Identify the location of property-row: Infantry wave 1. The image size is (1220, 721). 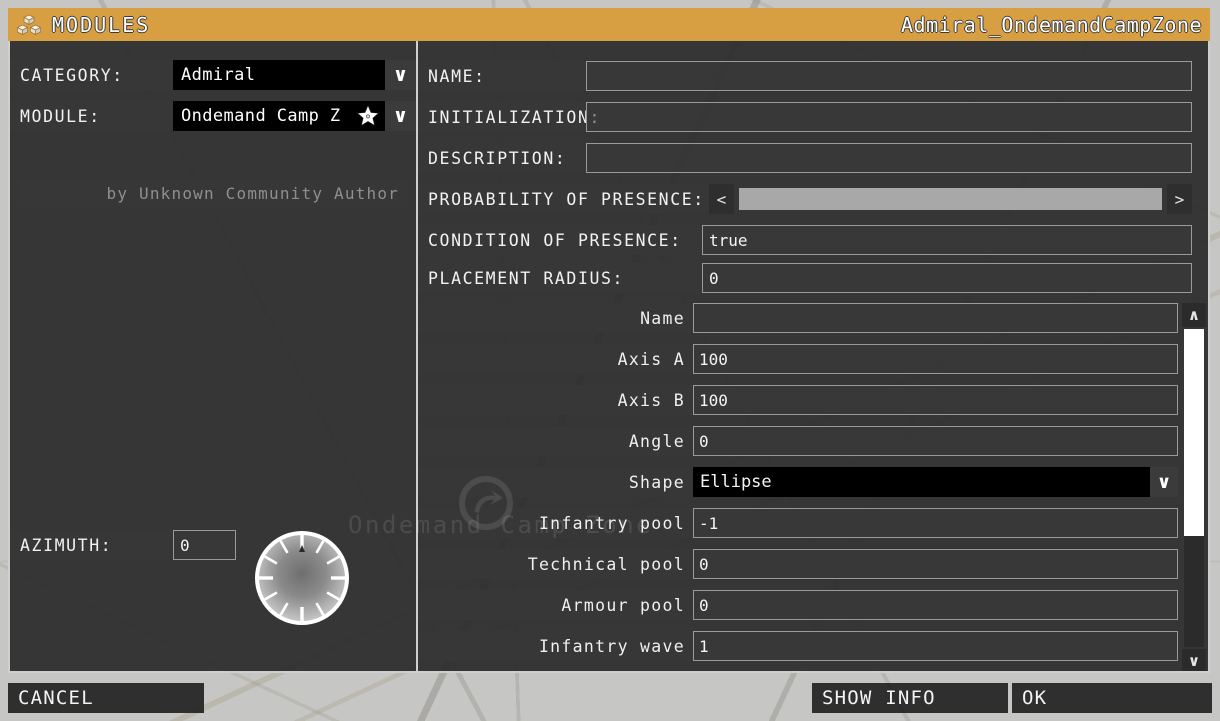
(798, 646).